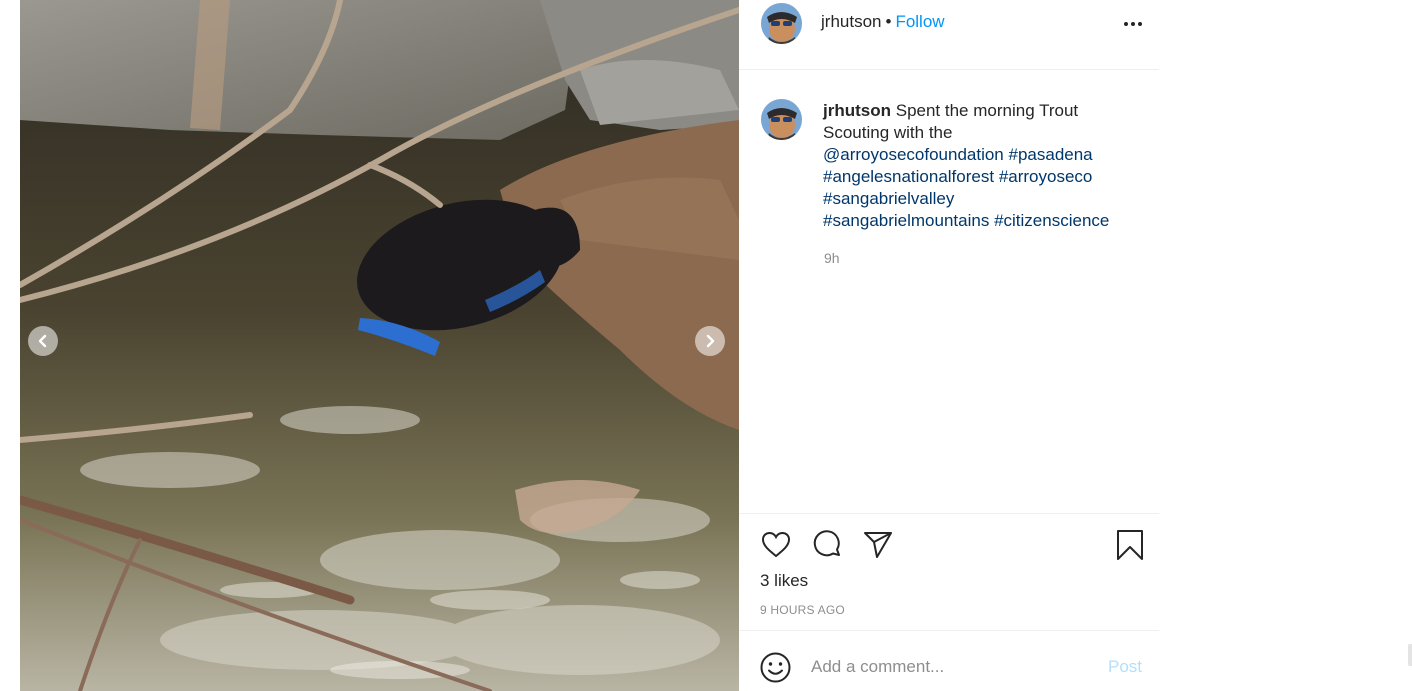 Image resolution: width=1412 pixels, height=691 pixels. I want to click on comment-input, so click(956, 667).